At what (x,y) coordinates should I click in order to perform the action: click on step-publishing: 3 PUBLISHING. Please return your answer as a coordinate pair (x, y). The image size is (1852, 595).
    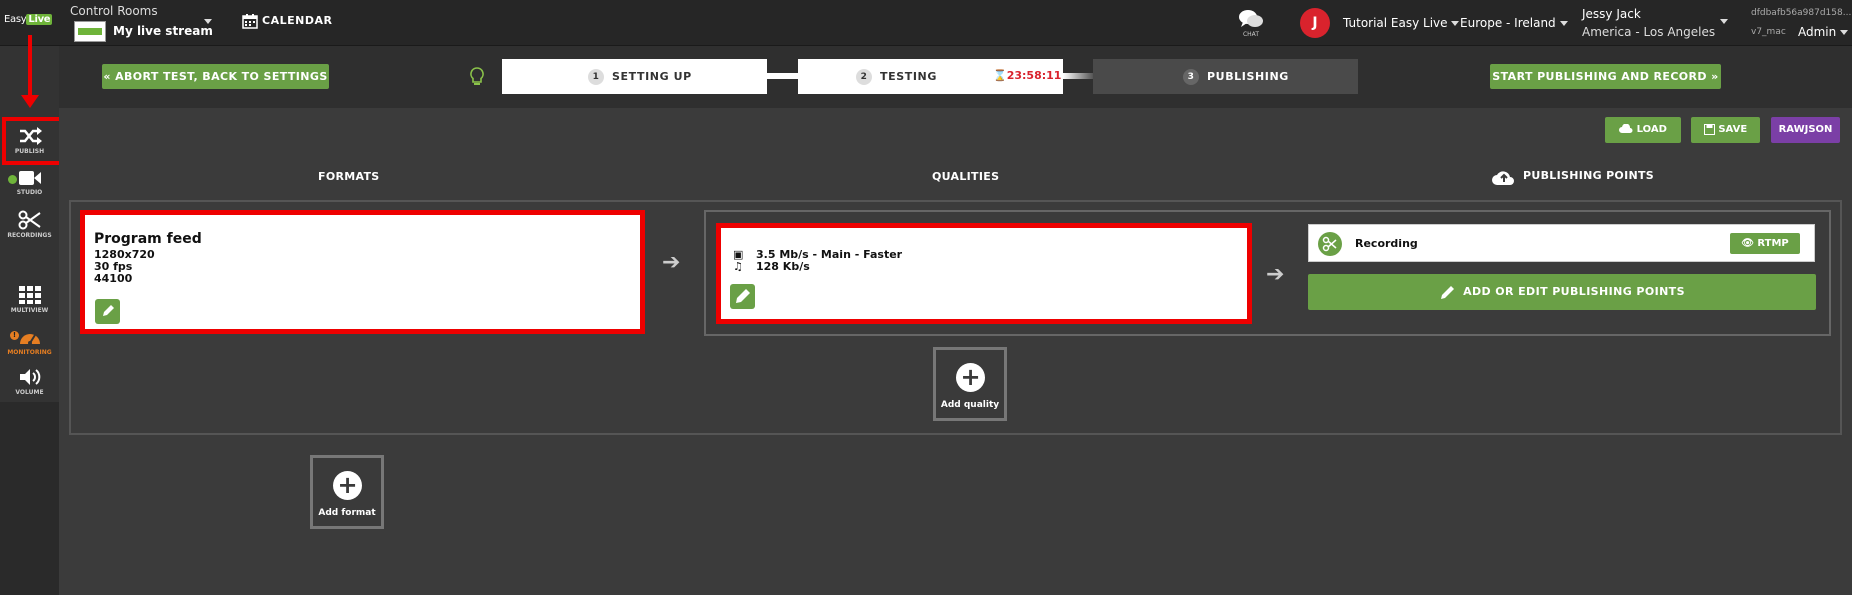
    Looking at the image, I should click on (1225, 76).